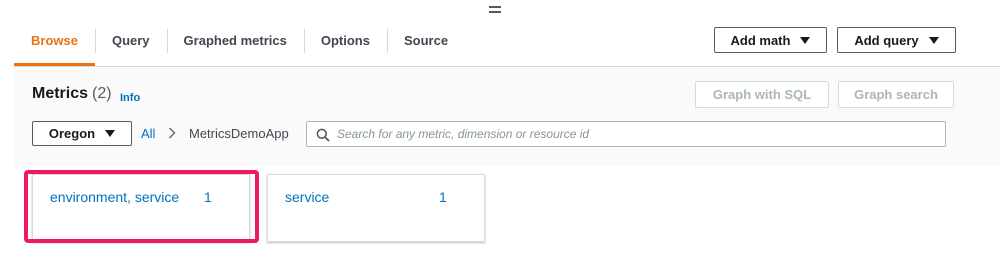 The image size is (1000, 264). What do you see at coordinates (115, 197) in the screenshot?
I see `dimension-card-label: environment, service` at bounding box center [115, 197].